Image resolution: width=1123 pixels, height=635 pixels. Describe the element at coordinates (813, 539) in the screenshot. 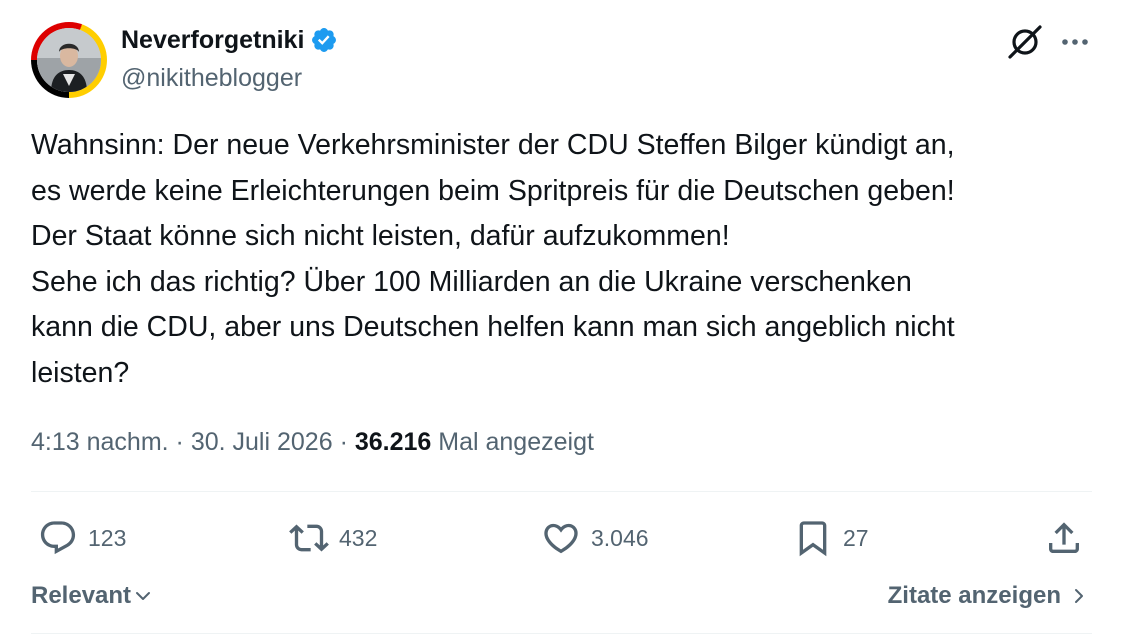

I see `bookmark-icon` at that location.